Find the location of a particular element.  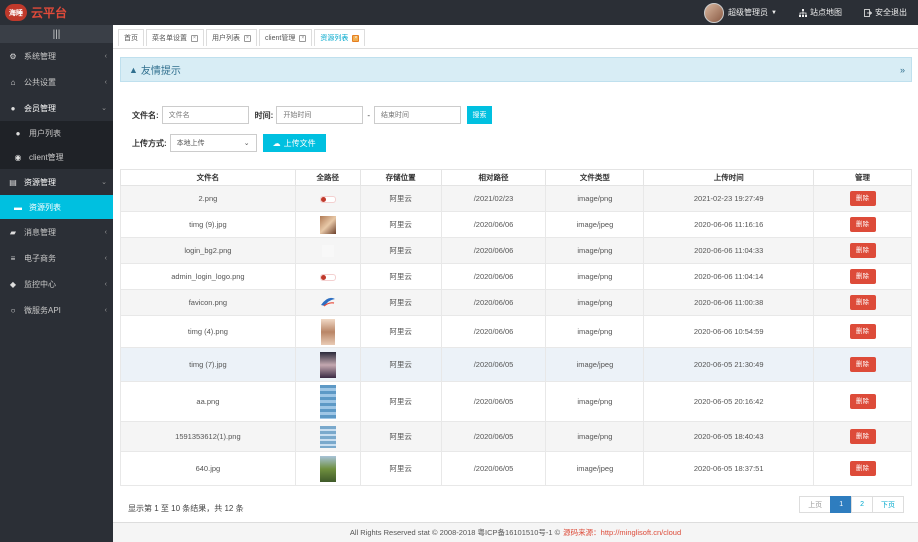

sidebar-item-label: 会员管理 is located at coordinates (40, 108).